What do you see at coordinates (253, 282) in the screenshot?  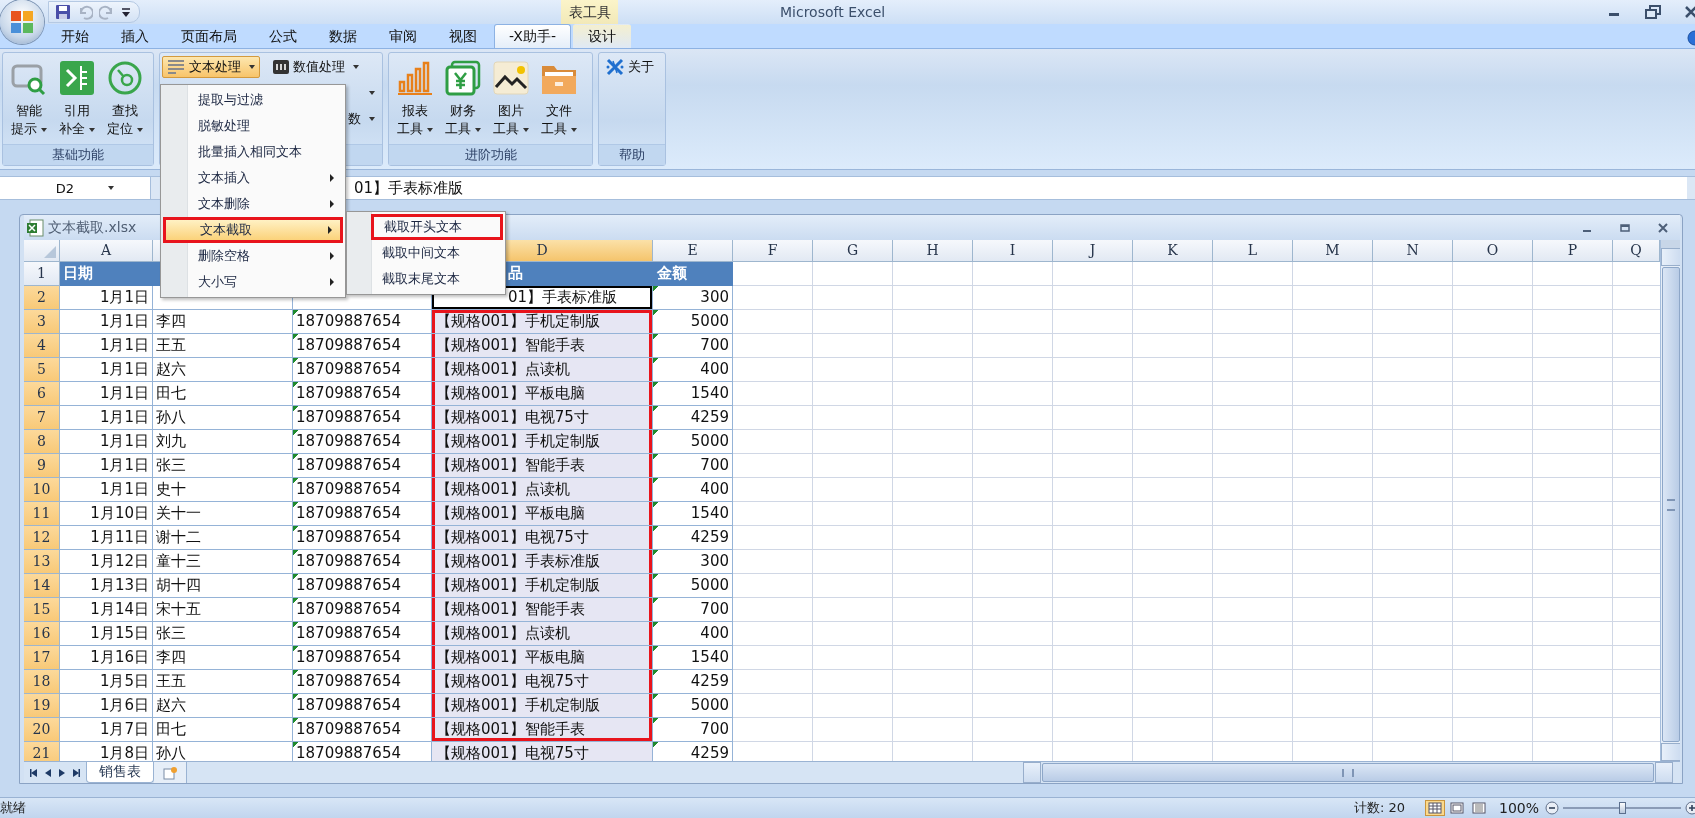 I see `menu-item: 大小写` at bounding box center [253, 282].